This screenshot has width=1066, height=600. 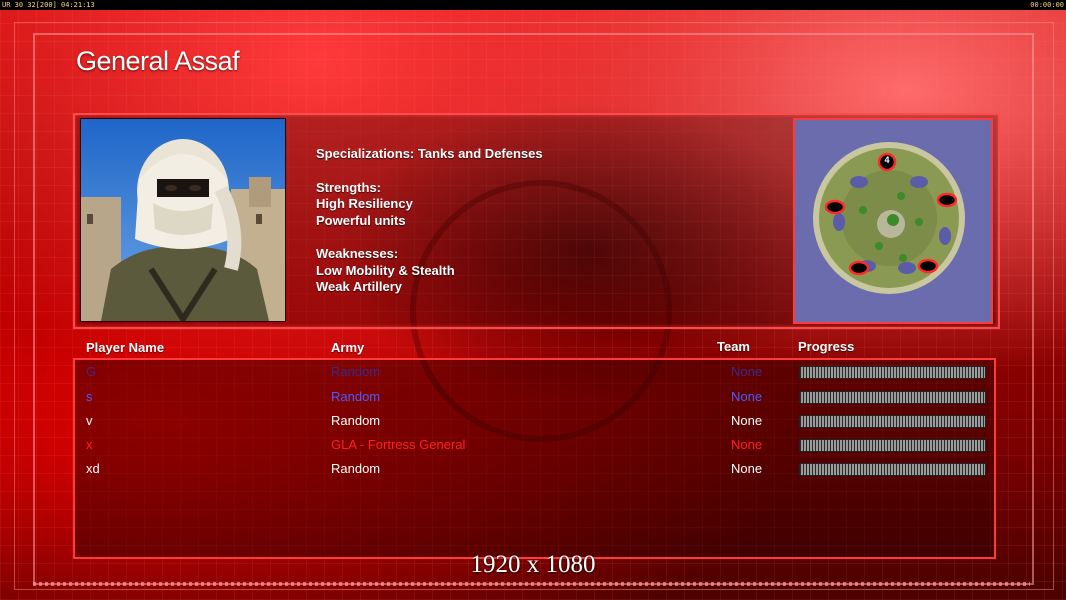 I want to click on player-row: G Random None, so click(x=533, y=374).